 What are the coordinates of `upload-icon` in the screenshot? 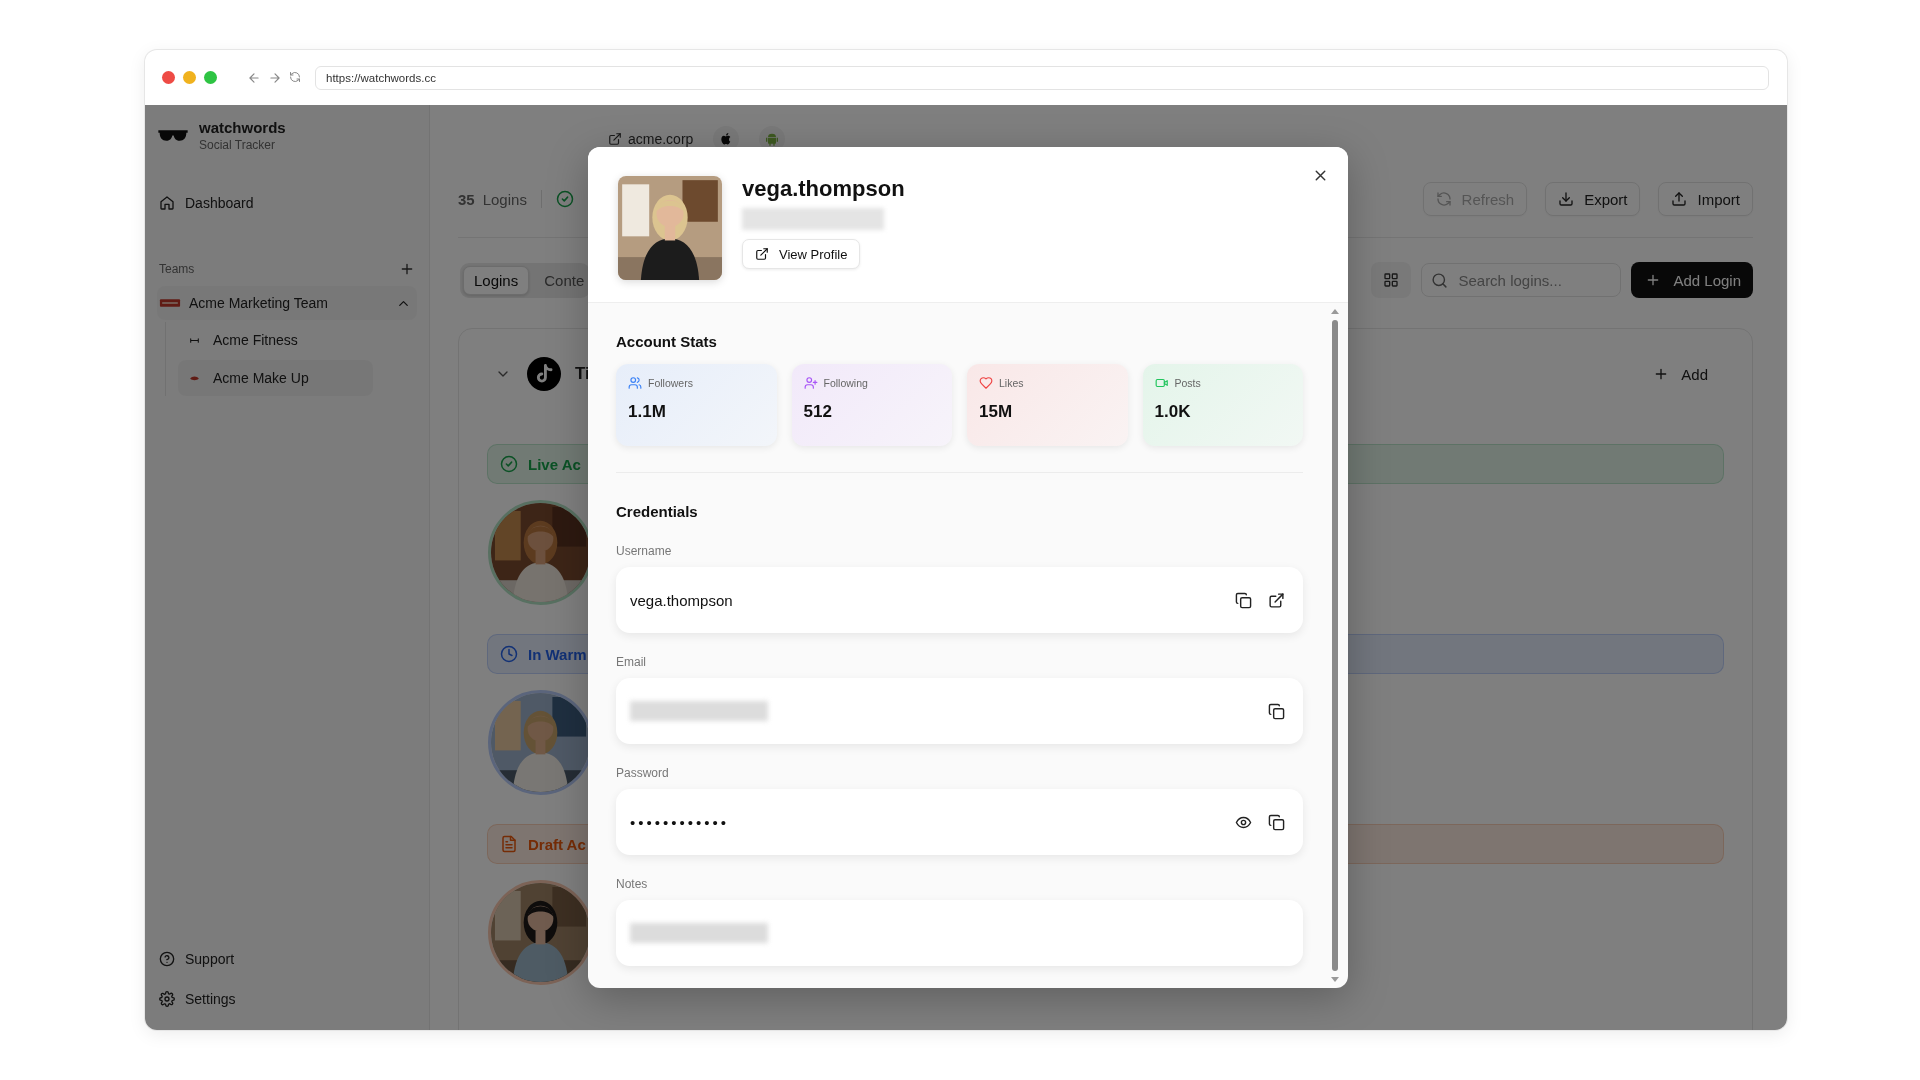 It's located at (1679, 199).